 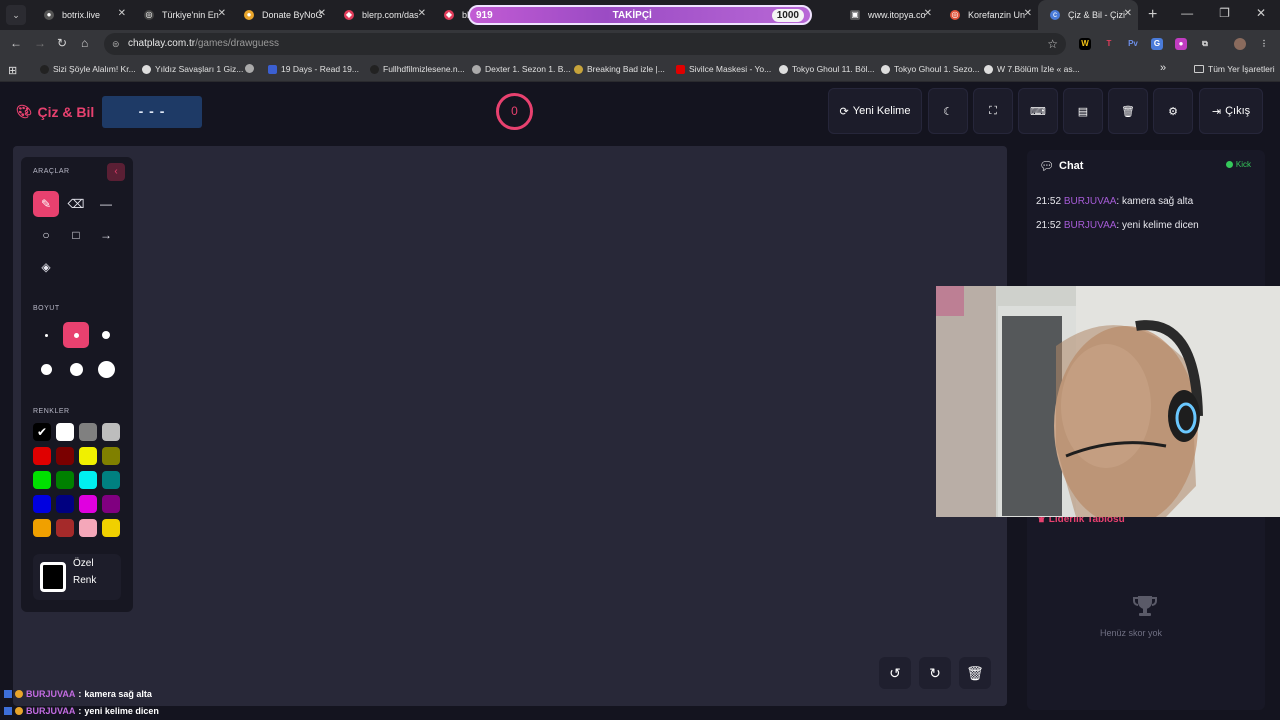 I want to click on custom-color-button: Özel Renk, so click(x=77, y=577).